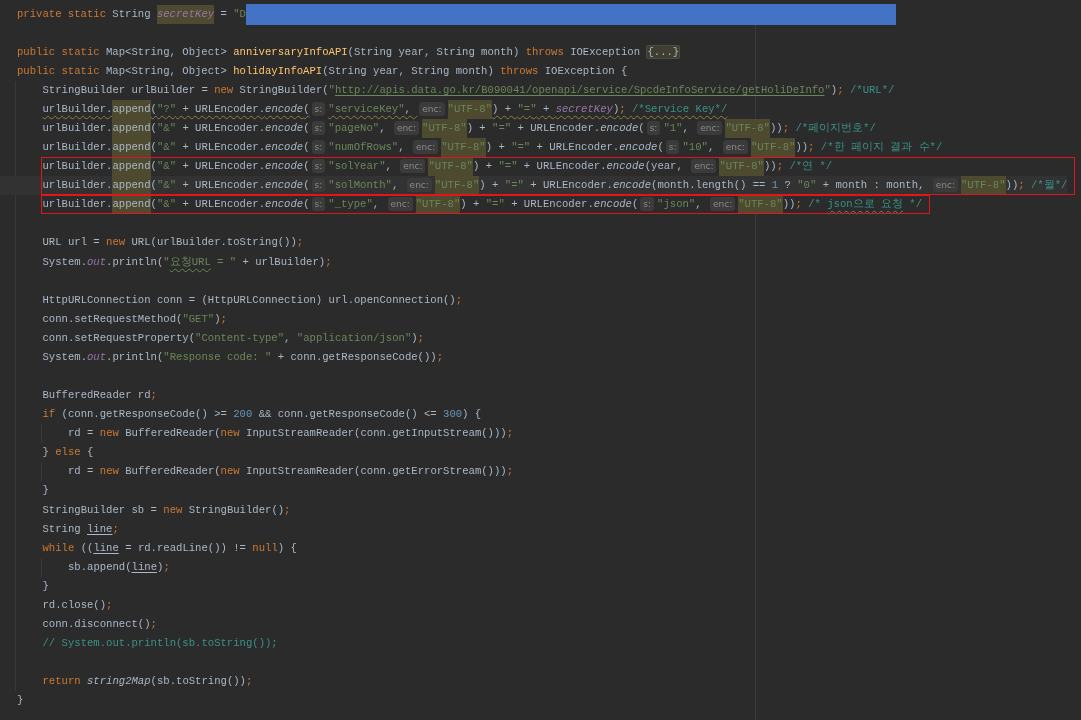 The image size is (1081, 720). What do you see at coordinates (492, 148) in the screenshot?
I see `code-line: urlBuilder.append("&" + URLEncoder.encode( s: "numOfRows", enc: "UTF-8") + "=" + URLEncoder.encode( s: "10", enc: "UTF-8")); /*한 페이지 결과 수*/` at bounding box center [492, 148].